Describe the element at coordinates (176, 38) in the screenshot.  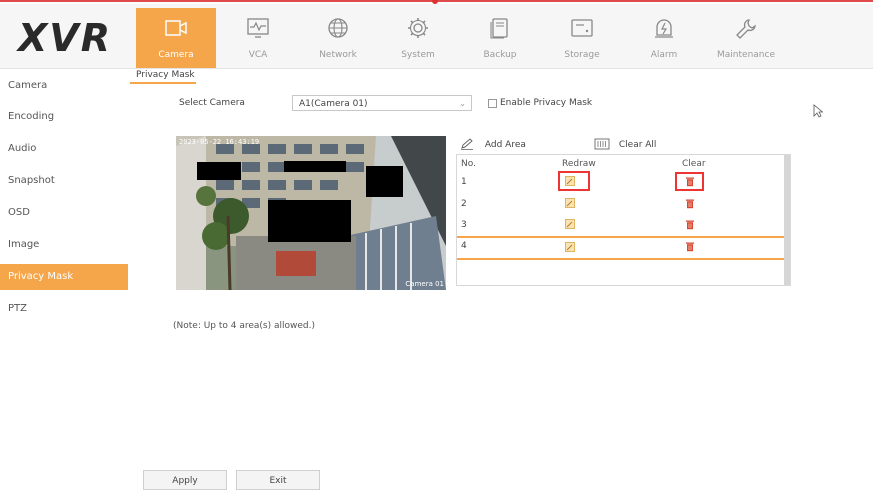
I see `nav-camera: Camera` at that location.